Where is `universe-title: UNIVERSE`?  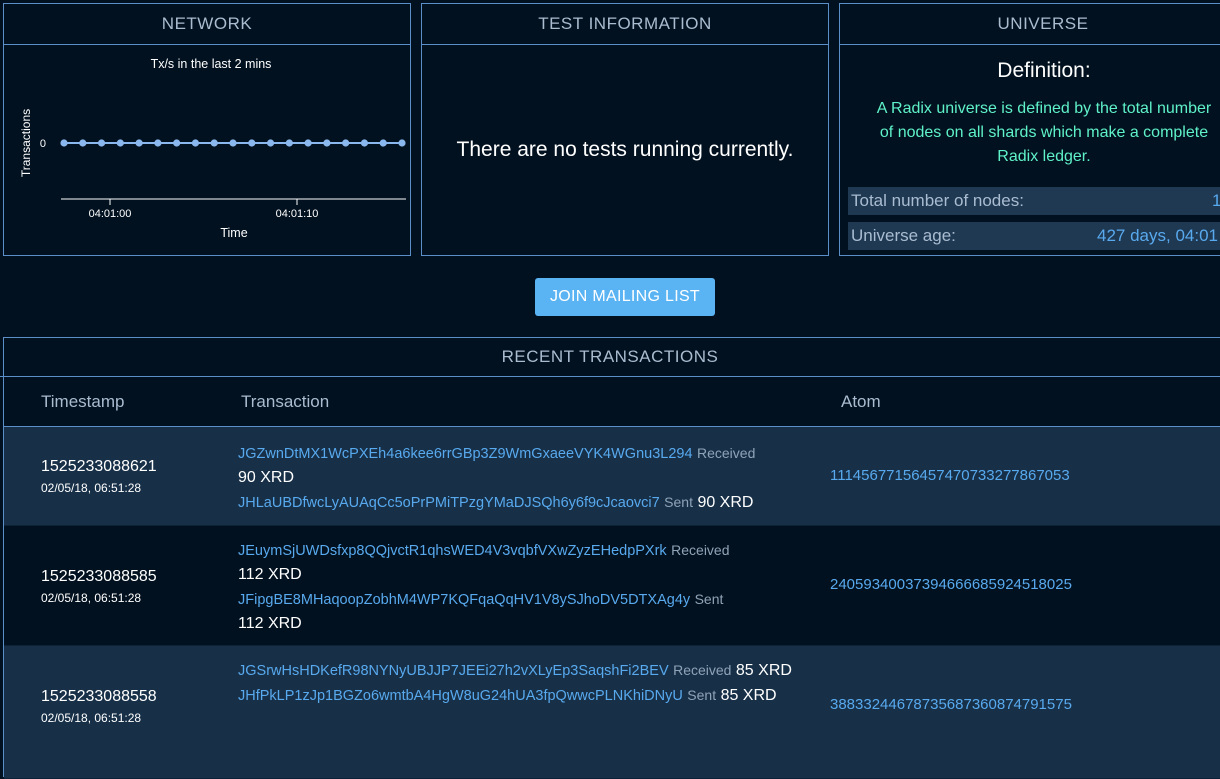
universe-title: UNIVERSE is located at coordinates (1030, 24).